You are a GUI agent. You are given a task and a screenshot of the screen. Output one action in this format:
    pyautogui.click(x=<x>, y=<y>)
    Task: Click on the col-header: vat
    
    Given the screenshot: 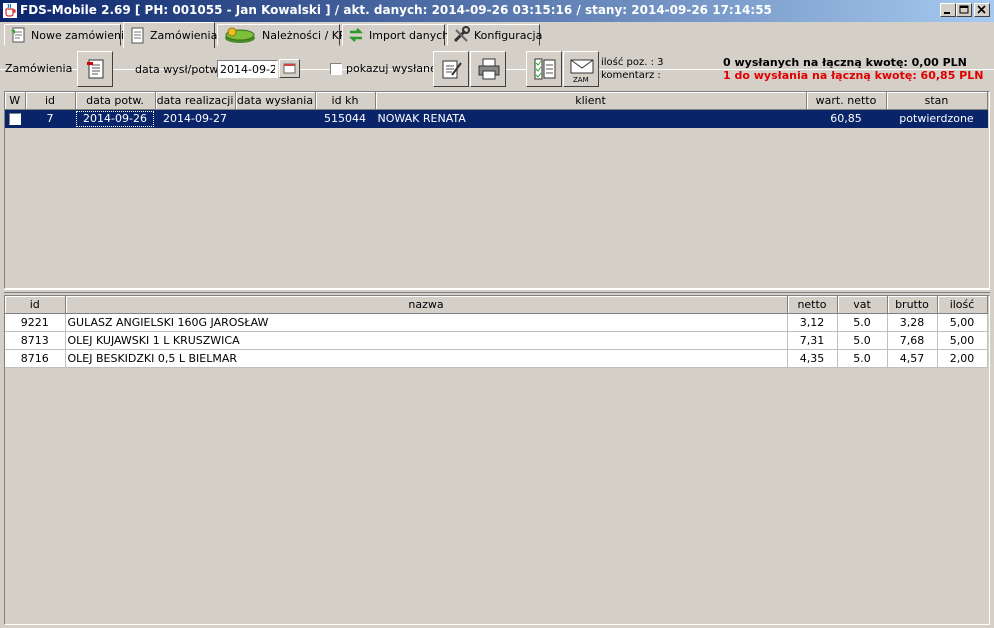 What is the action you would take?
    pyautogui.click(x=862, y=305)
    